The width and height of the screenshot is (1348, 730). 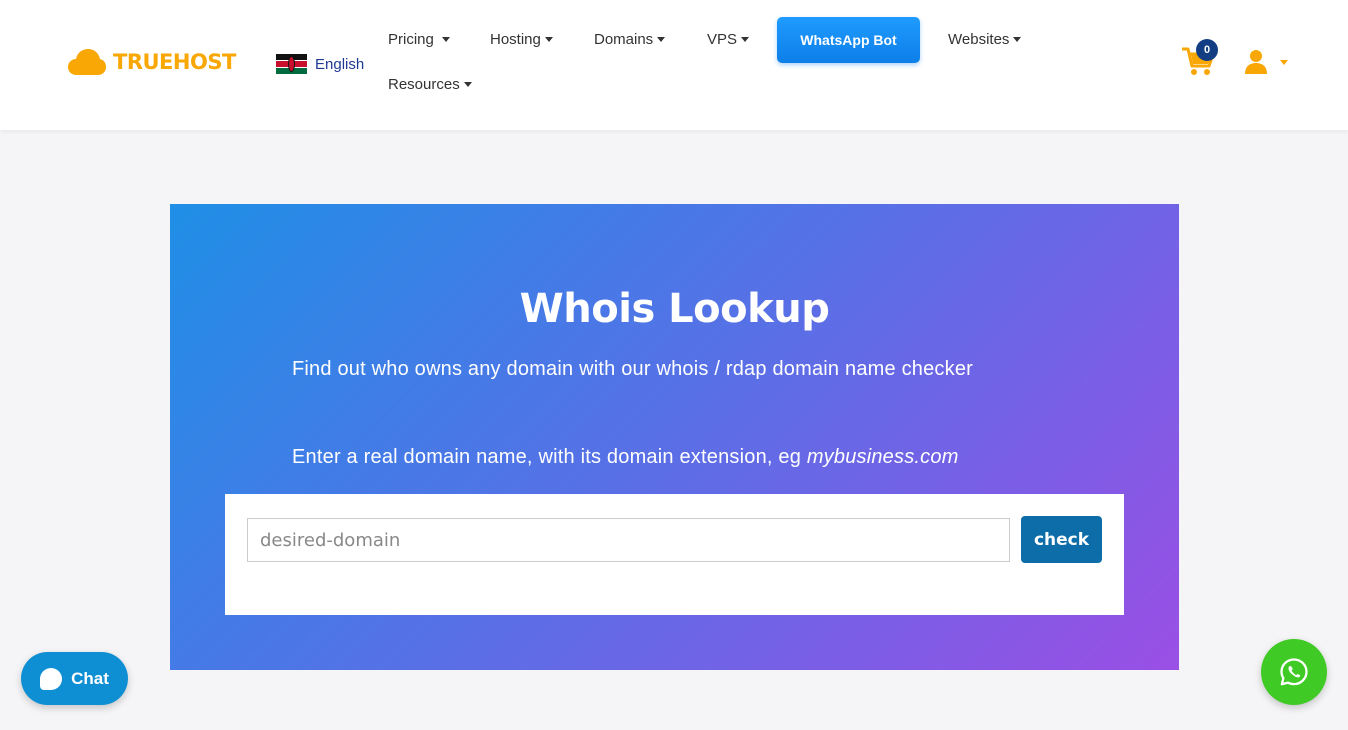 I want to click on nav-resources: Resources, so click(x=430, y=84).